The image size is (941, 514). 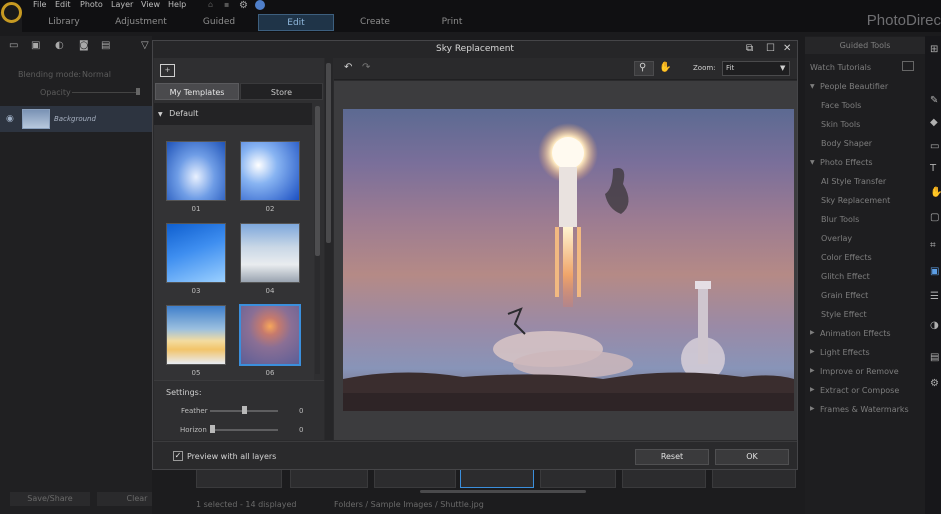 I want to click on tab-adjustment: Adjustment, so click(x=141, y=22).